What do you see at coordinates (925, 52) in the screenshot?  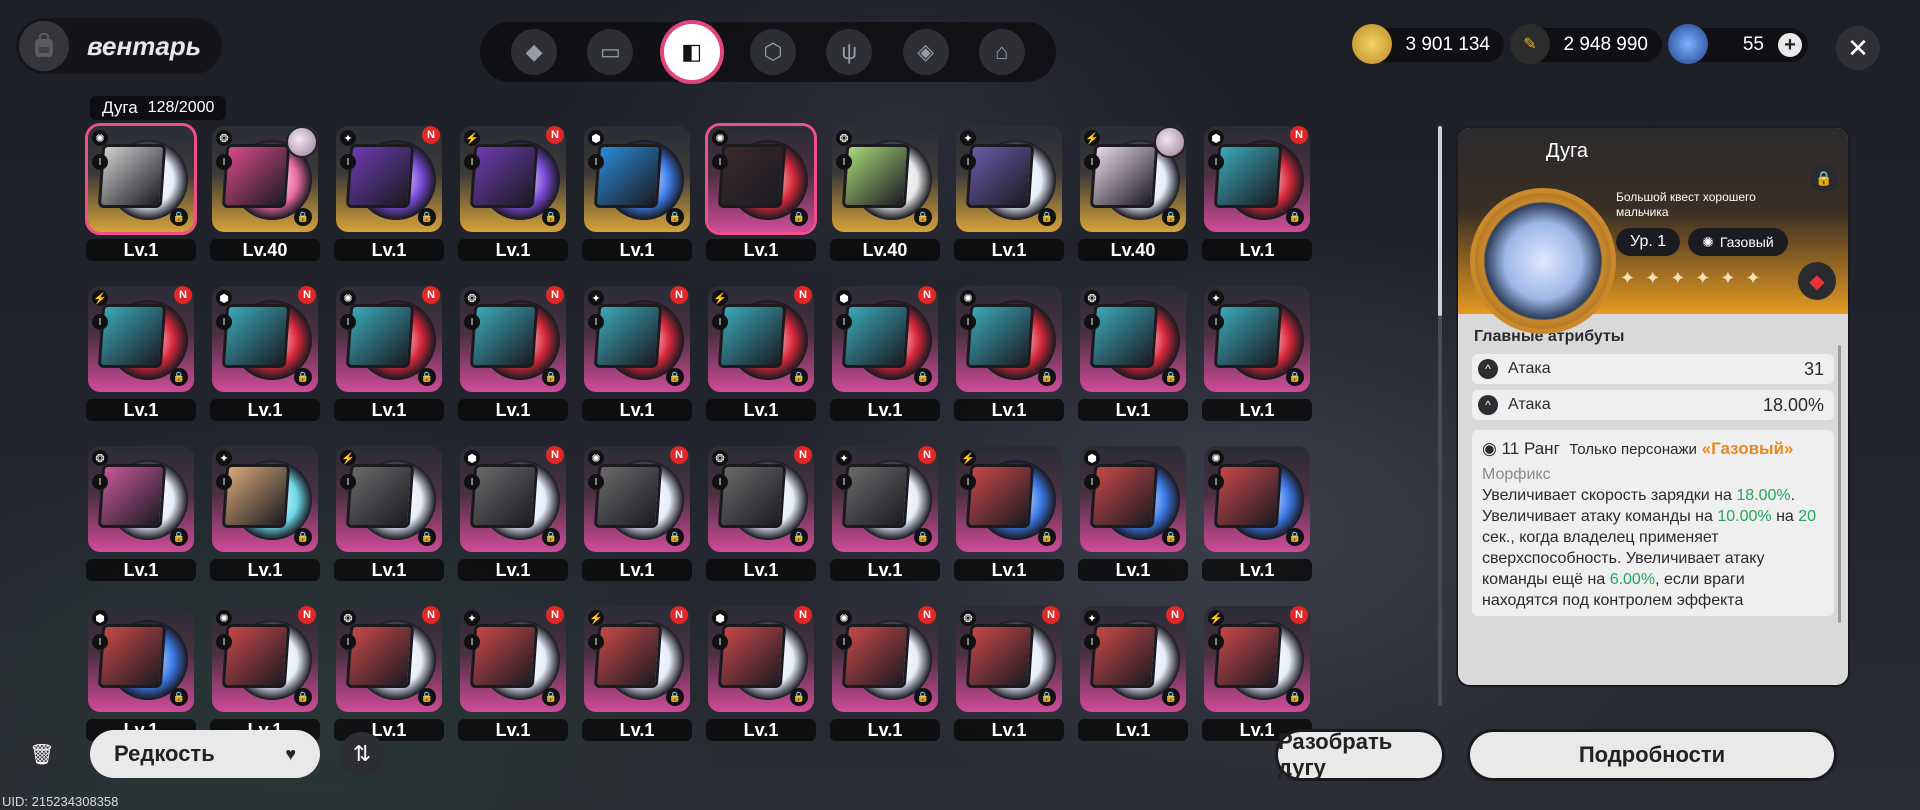 I see `cube-icon: ◈` at bounding box center [925, 52].